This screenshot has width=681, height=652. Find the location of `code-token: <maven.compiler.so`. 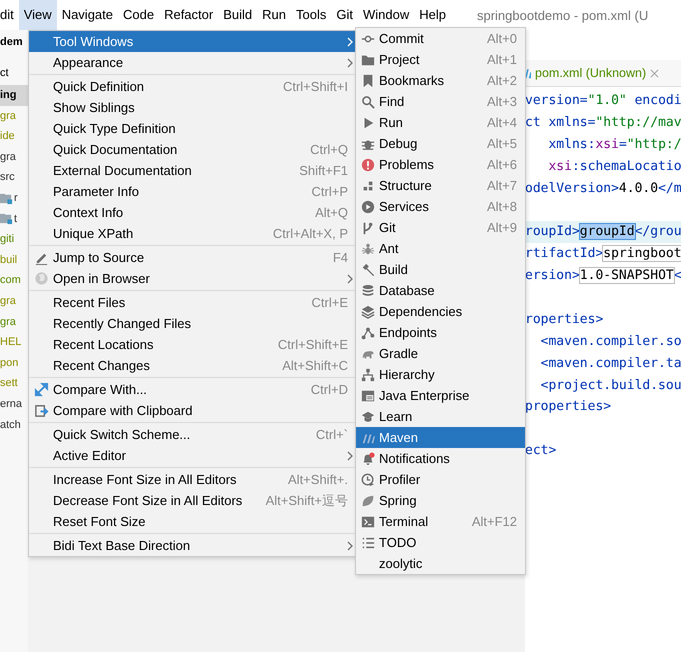

code-token: <maven.compiler.so is located at coordinates (610, 341).